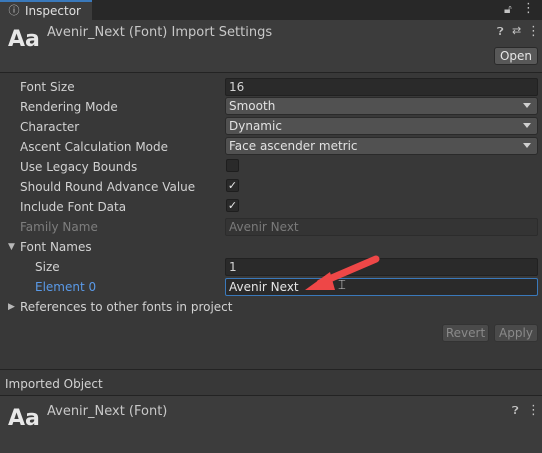 The image size is (542, 453). I want to click on foldout-expanded-icon: ▼, so click(11, 247).